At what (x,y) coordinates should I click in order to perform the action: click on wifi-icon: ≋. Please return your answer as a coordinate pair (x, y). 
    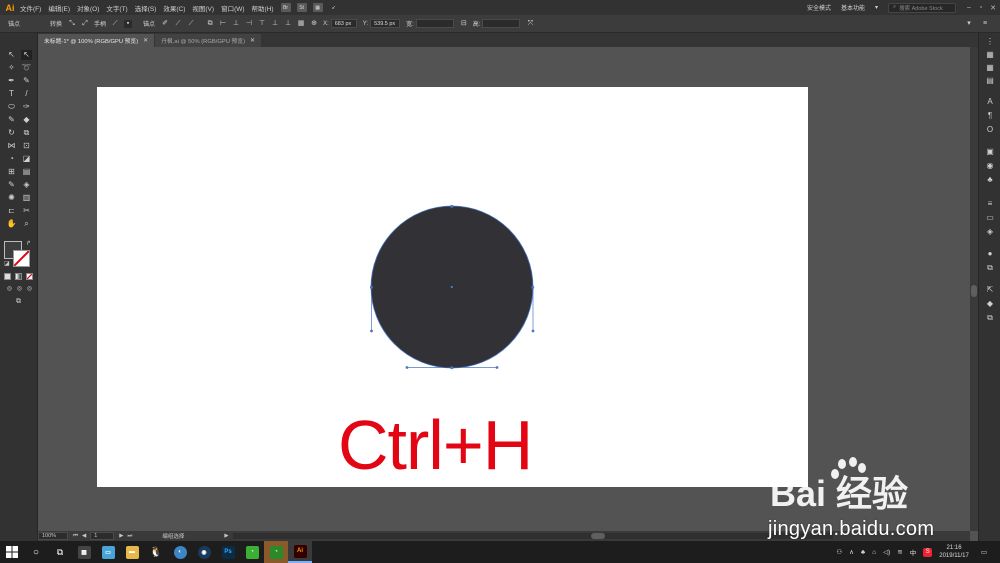
    Looking at the image, I should click on (899, 552).